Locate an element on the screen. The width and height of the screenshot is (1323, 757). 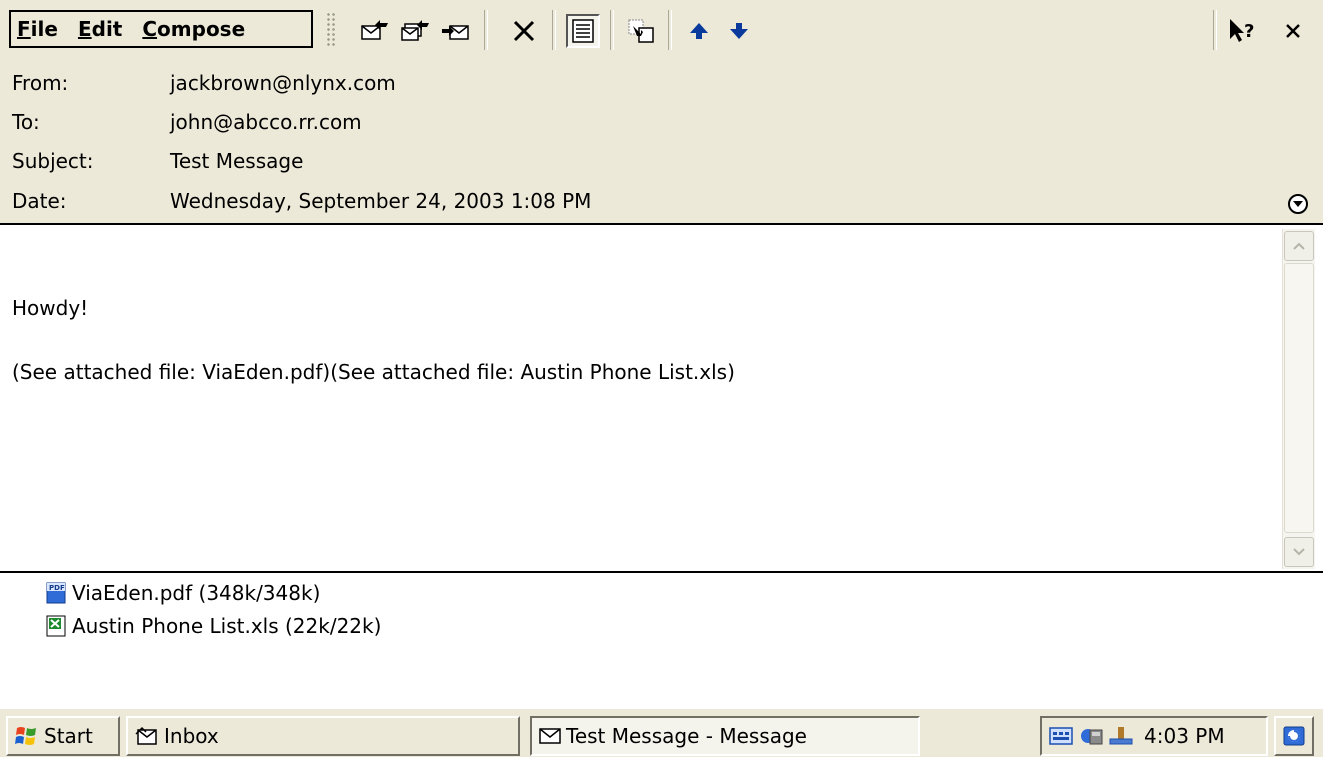
from-label: From: is located at coordinates (40, 83).